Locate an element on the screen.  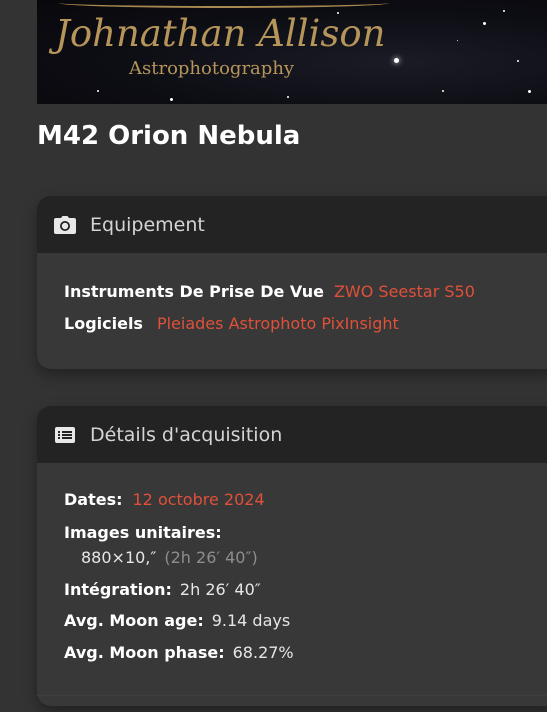
moon-phase-label: Avg. Moon phase: is located at coordinates (144, 652).